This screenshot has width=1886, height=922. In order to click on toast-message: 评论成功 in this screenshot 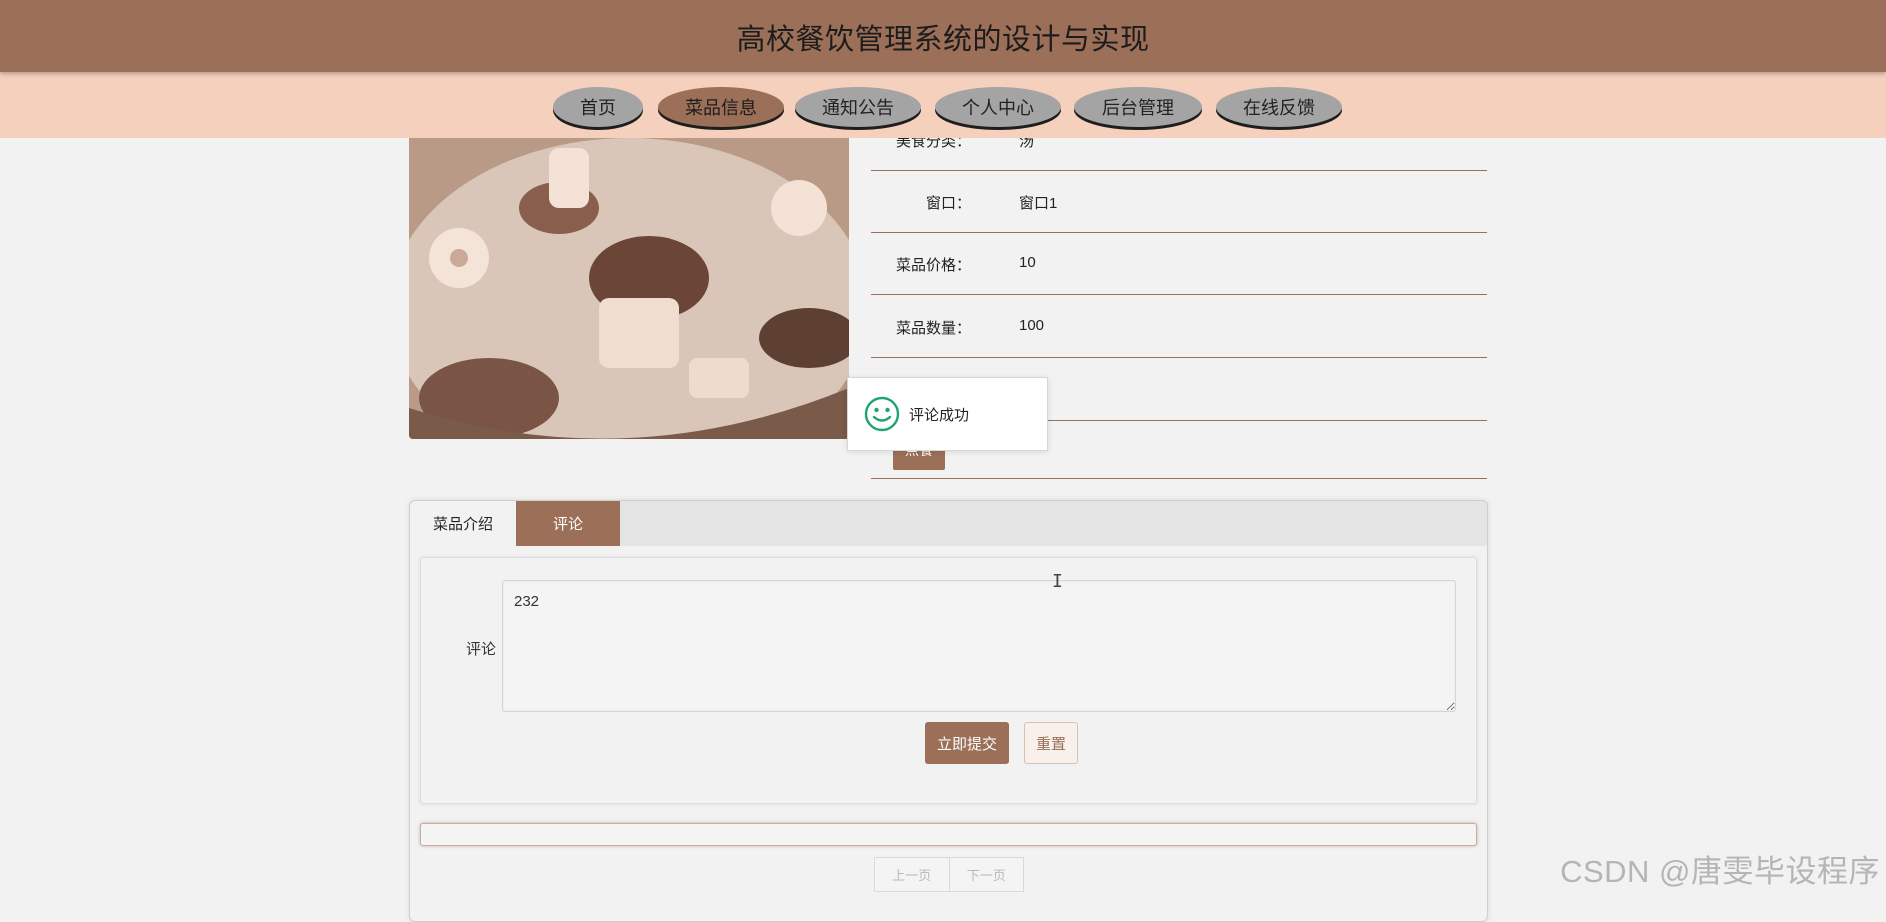, I will do `click(939, 415)`.